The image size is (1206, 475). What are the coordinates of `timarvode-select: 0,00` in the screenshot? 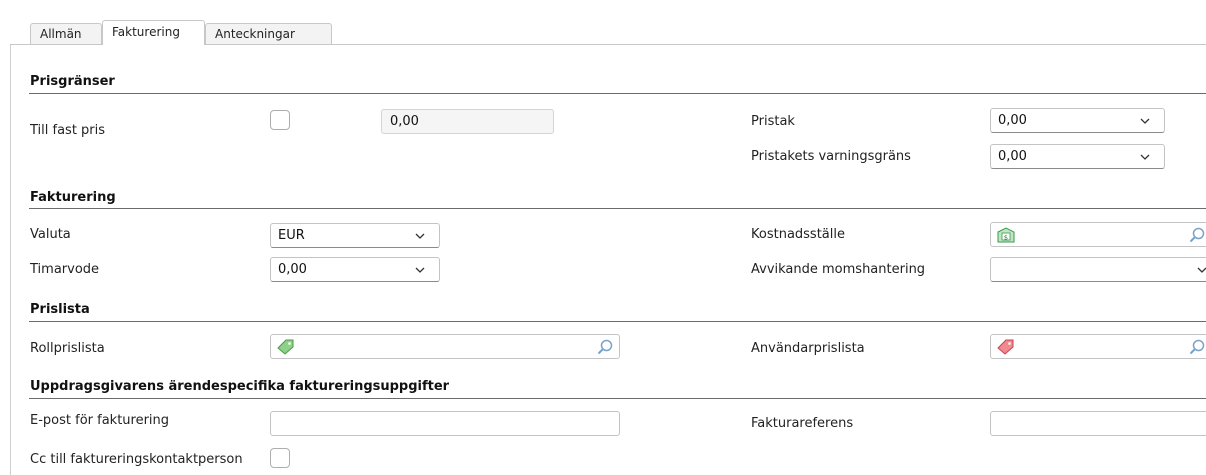 It's located at (355, 269).